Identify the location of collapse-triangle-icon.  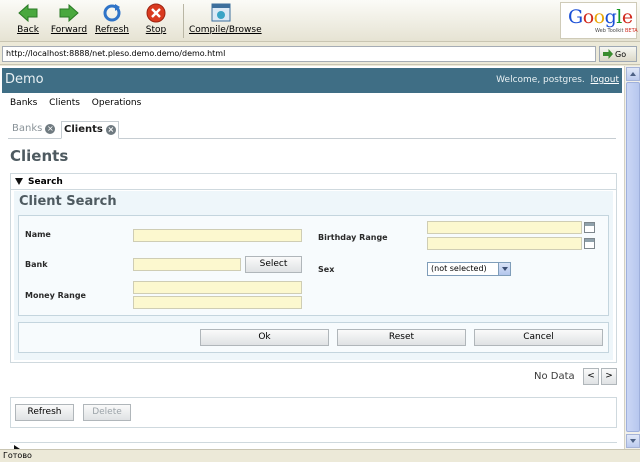
(19, 181).